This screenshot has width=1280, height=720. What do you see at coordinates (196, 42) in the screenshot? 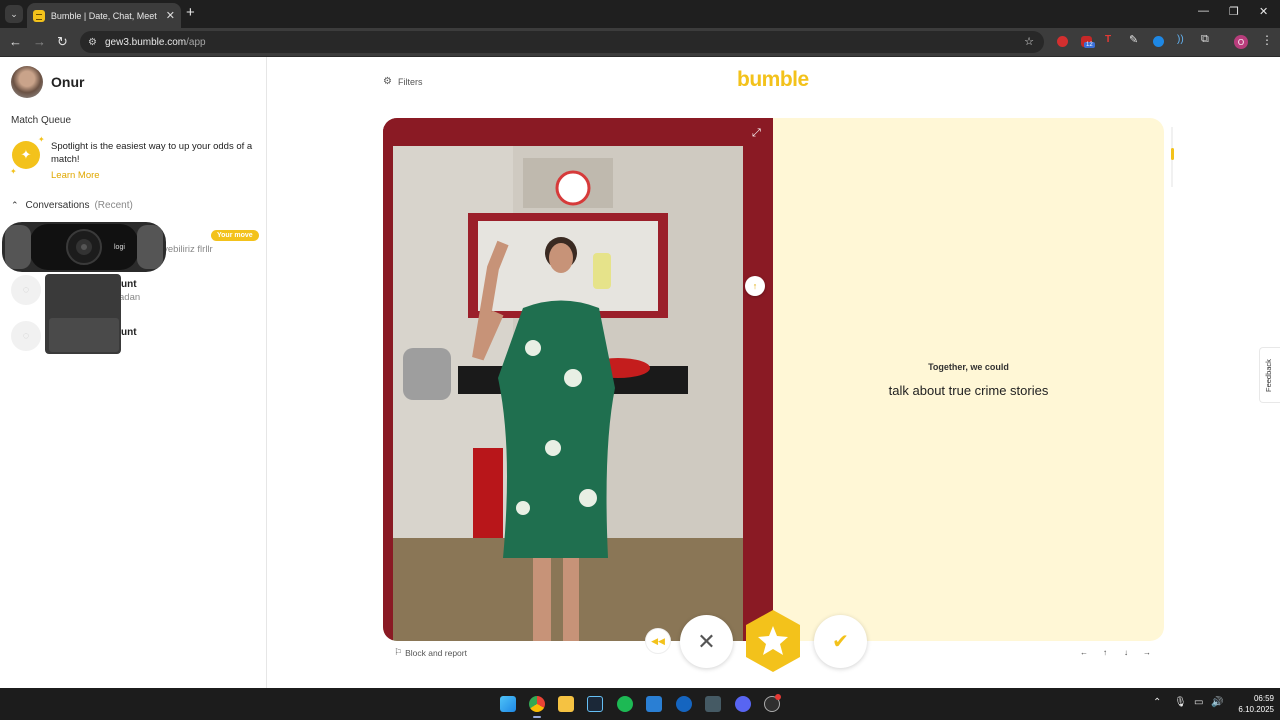
I see `url-path: /app` at bounding box center [196, 42].